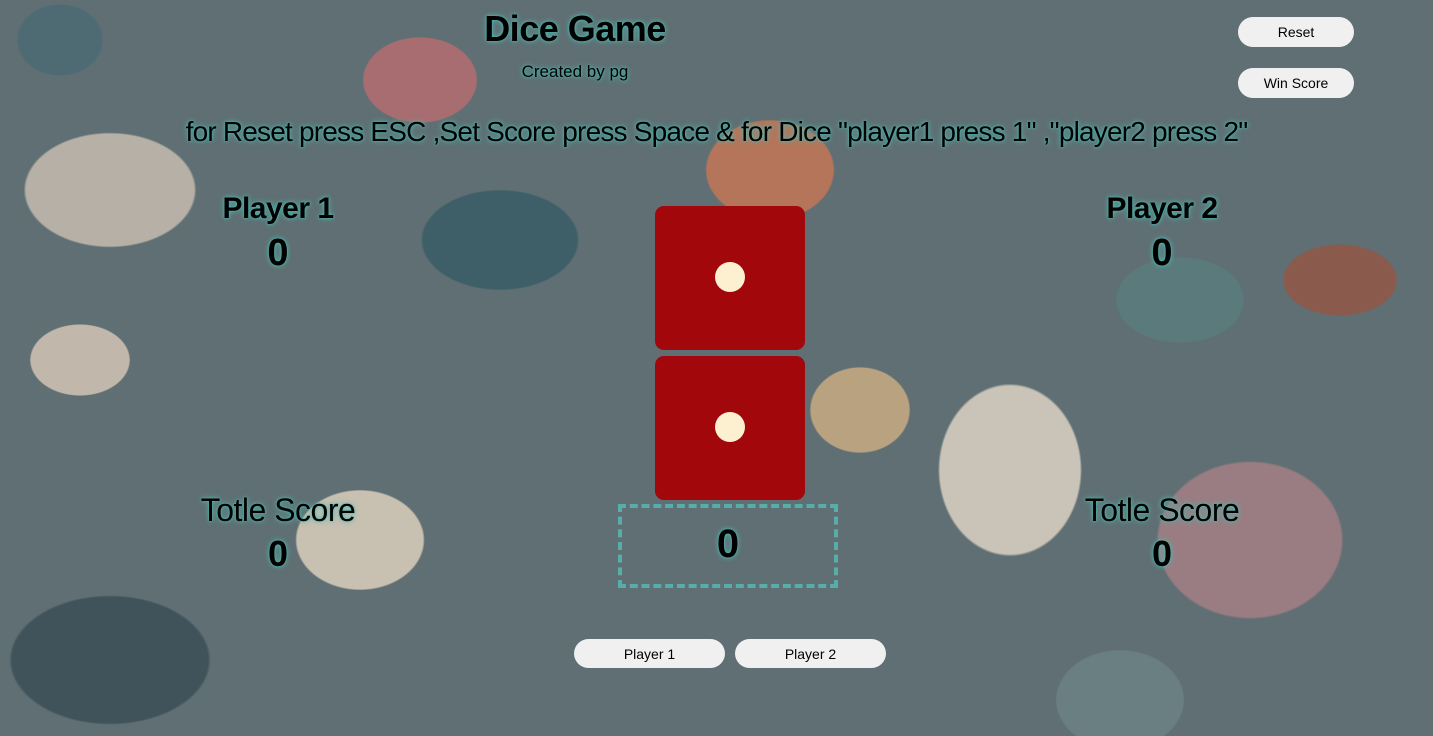 The width and height of the screenshot is (1433, 736). I want to click on player2-total-panel: Totle Score 0, so click(1162, 533).